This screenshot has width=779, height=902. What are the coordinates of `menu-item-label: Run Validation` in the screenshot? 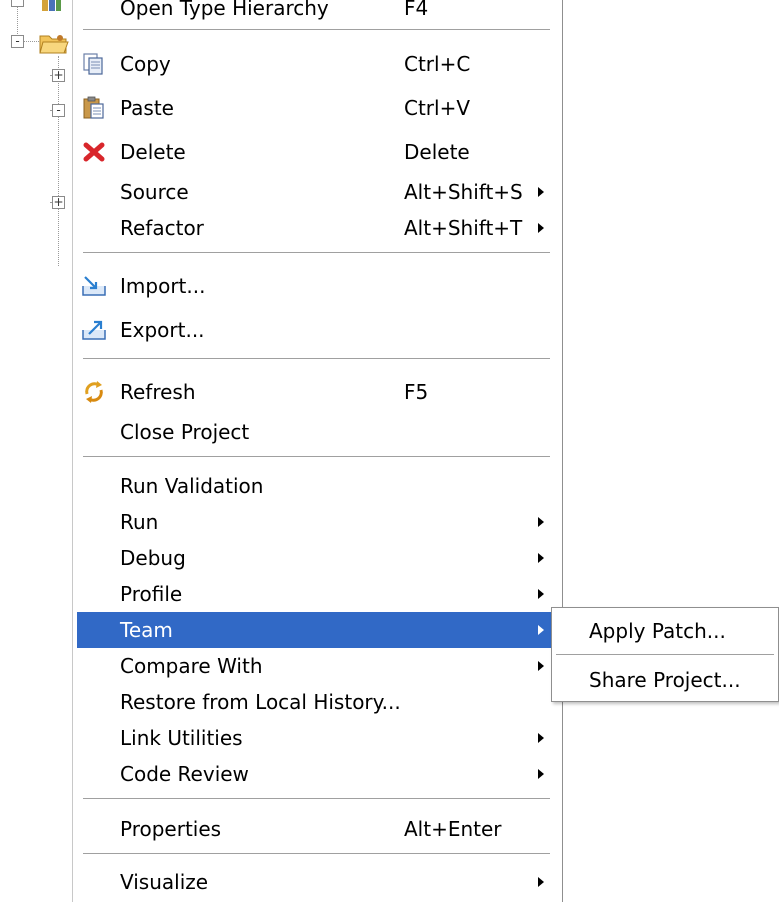 It's located at (192, 486).